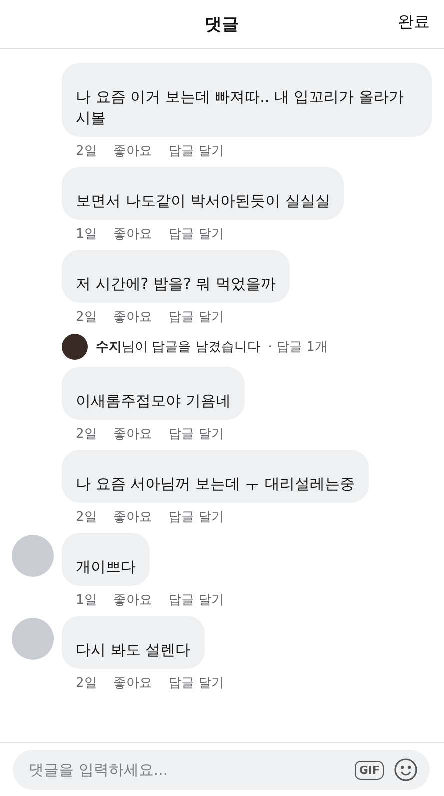 The height and width of the screenshot is (796, 444). I want to click on comment-bubble: 나 요즘 서아님꺼 보는데 ㅜ 대리설레는중, so click(215, 476).